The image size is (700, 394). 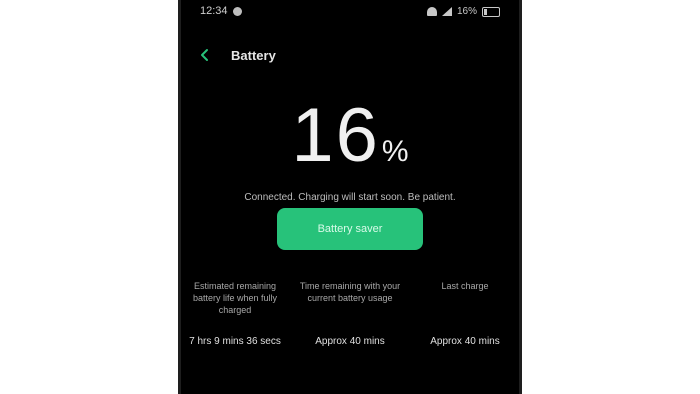 I want to click on notification-icon, so click(x=237, y=11).